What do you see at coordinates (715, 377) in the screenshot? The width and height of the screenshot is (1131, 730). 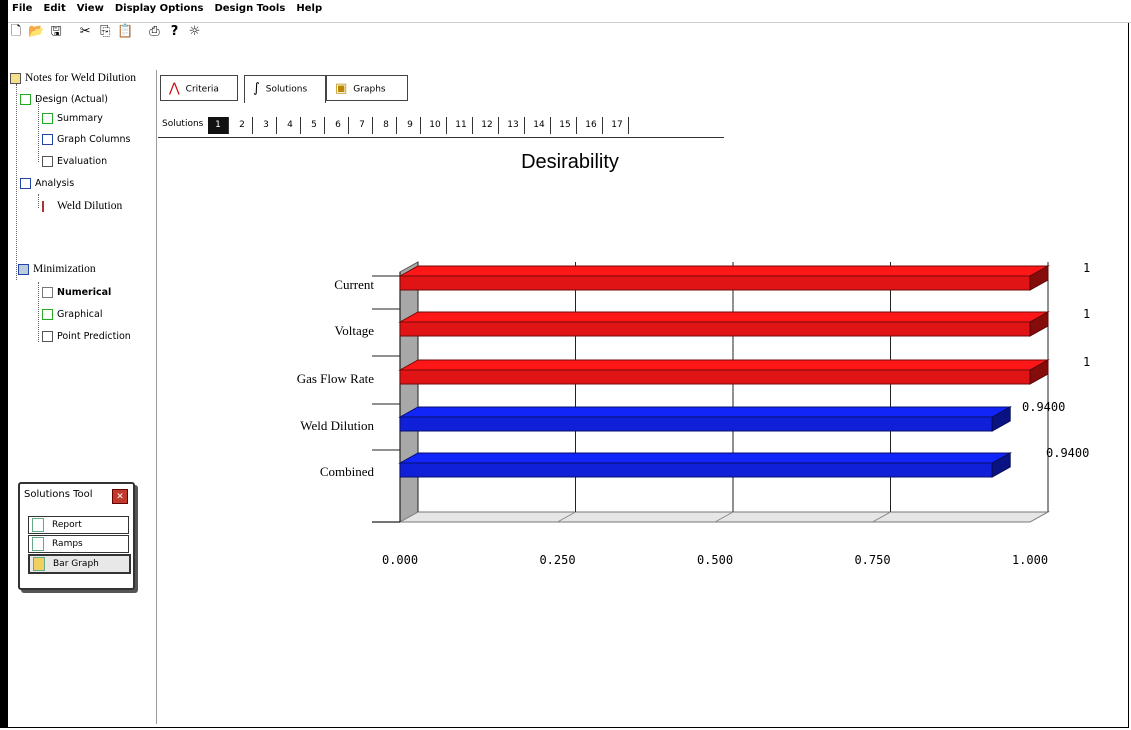 I see `bar-gas-flow-rate` at bounding box center [715, 377].